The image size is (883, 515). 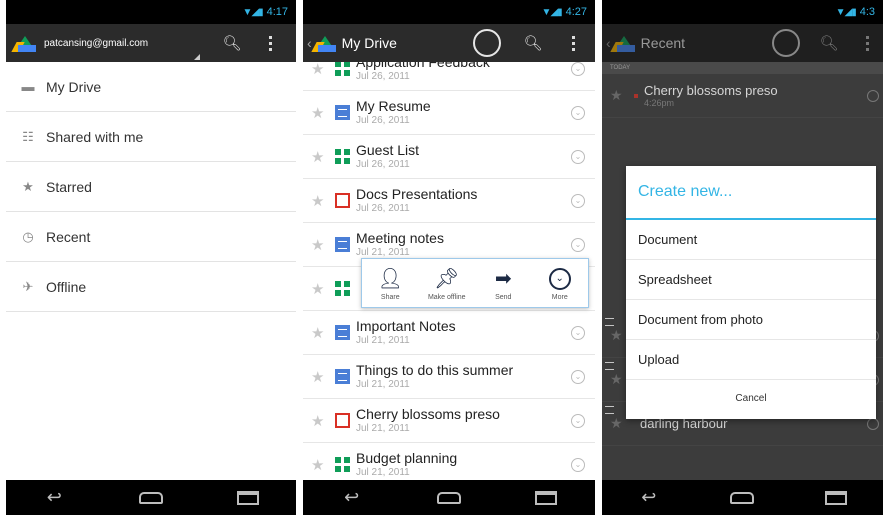 I want to click on file-row: ★ Application Feedback Jul 26, 2011 ⌄, so click(x=449, y=76).